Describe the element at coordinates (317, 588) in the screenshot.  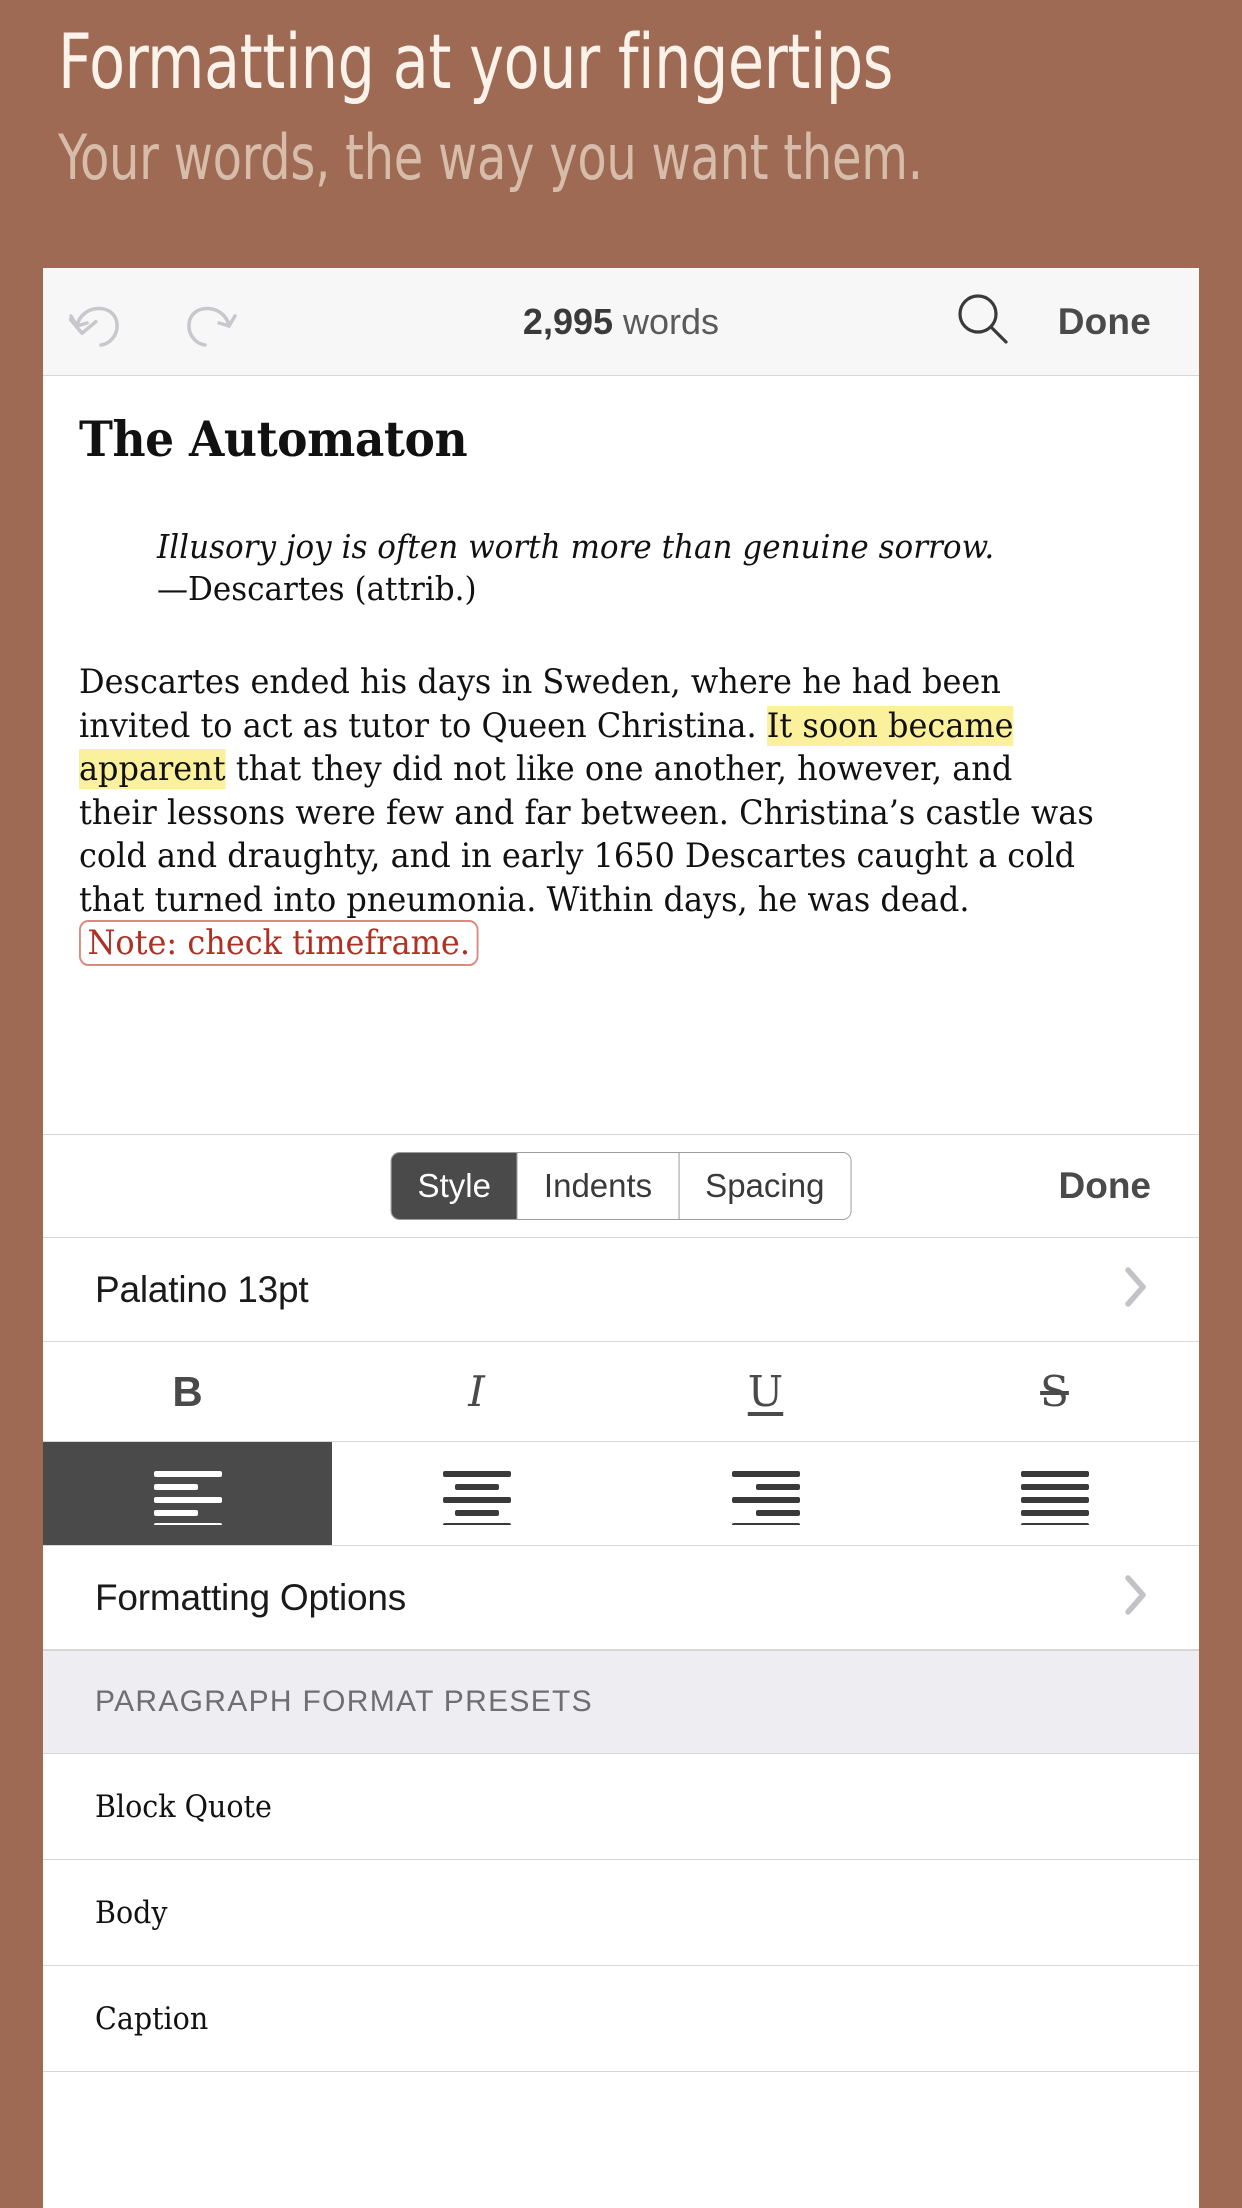
I see `blockquote-attribution: —Descartes (attrib.)` at that location.